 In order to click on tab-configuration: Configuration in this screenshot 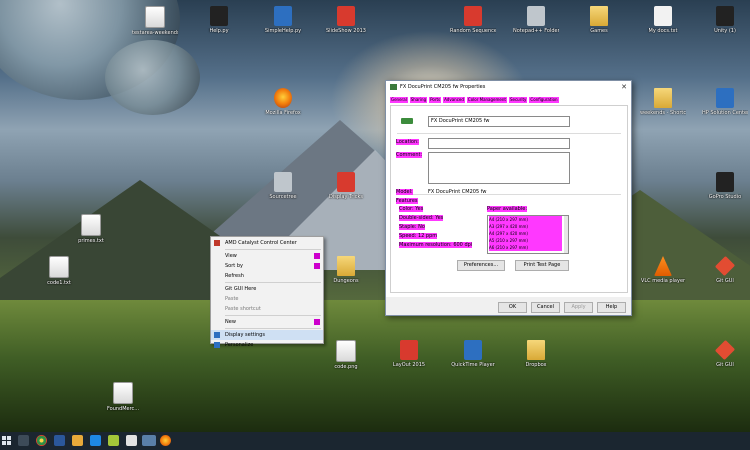, I will do `click(544, 100)`.